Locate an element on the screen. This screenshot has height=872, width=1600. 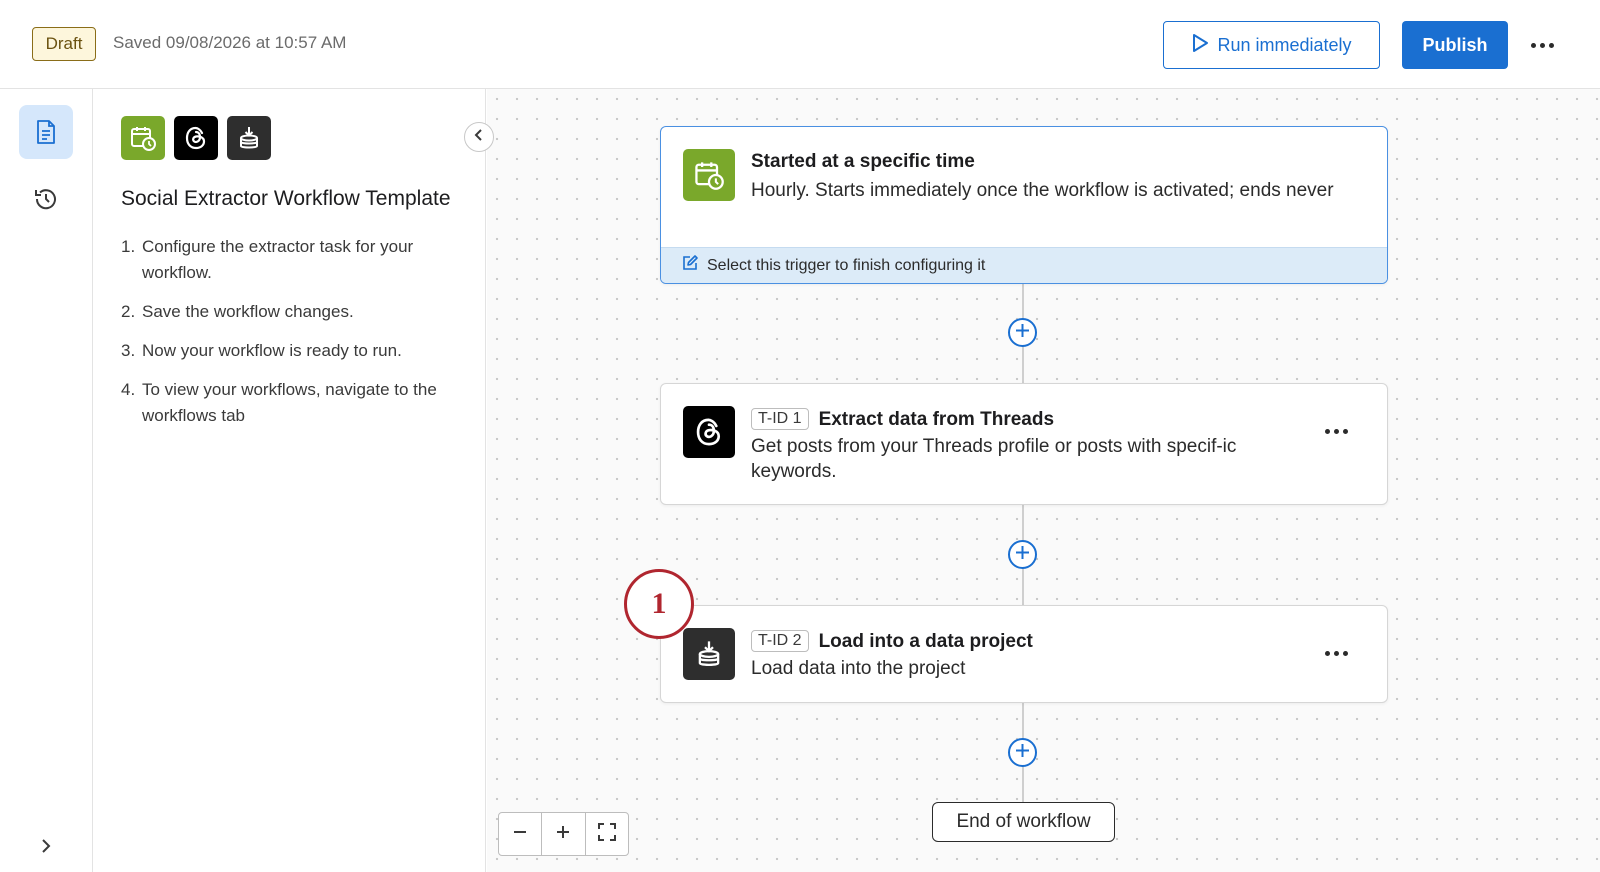
expand-chevron-icon is located at coordinates (46, 846).